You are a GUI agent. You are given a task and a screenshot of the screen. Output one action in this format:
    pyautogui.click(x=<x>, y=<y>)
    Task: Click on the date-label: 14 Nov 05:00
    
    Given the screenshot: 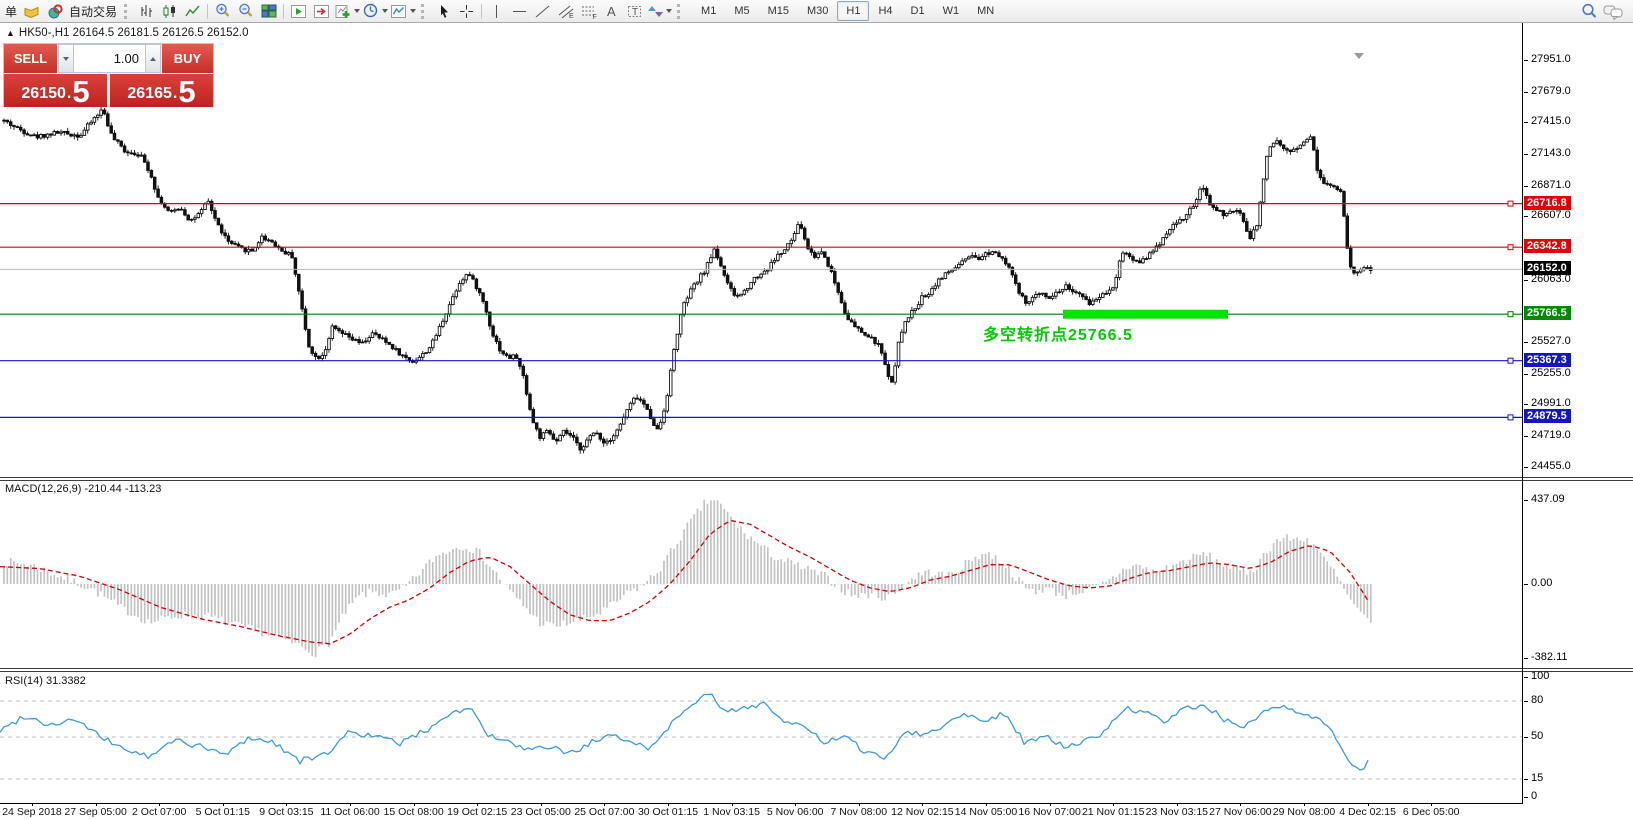 What is the action you would take?
    pyautogui.click(x=986, y=812)
    